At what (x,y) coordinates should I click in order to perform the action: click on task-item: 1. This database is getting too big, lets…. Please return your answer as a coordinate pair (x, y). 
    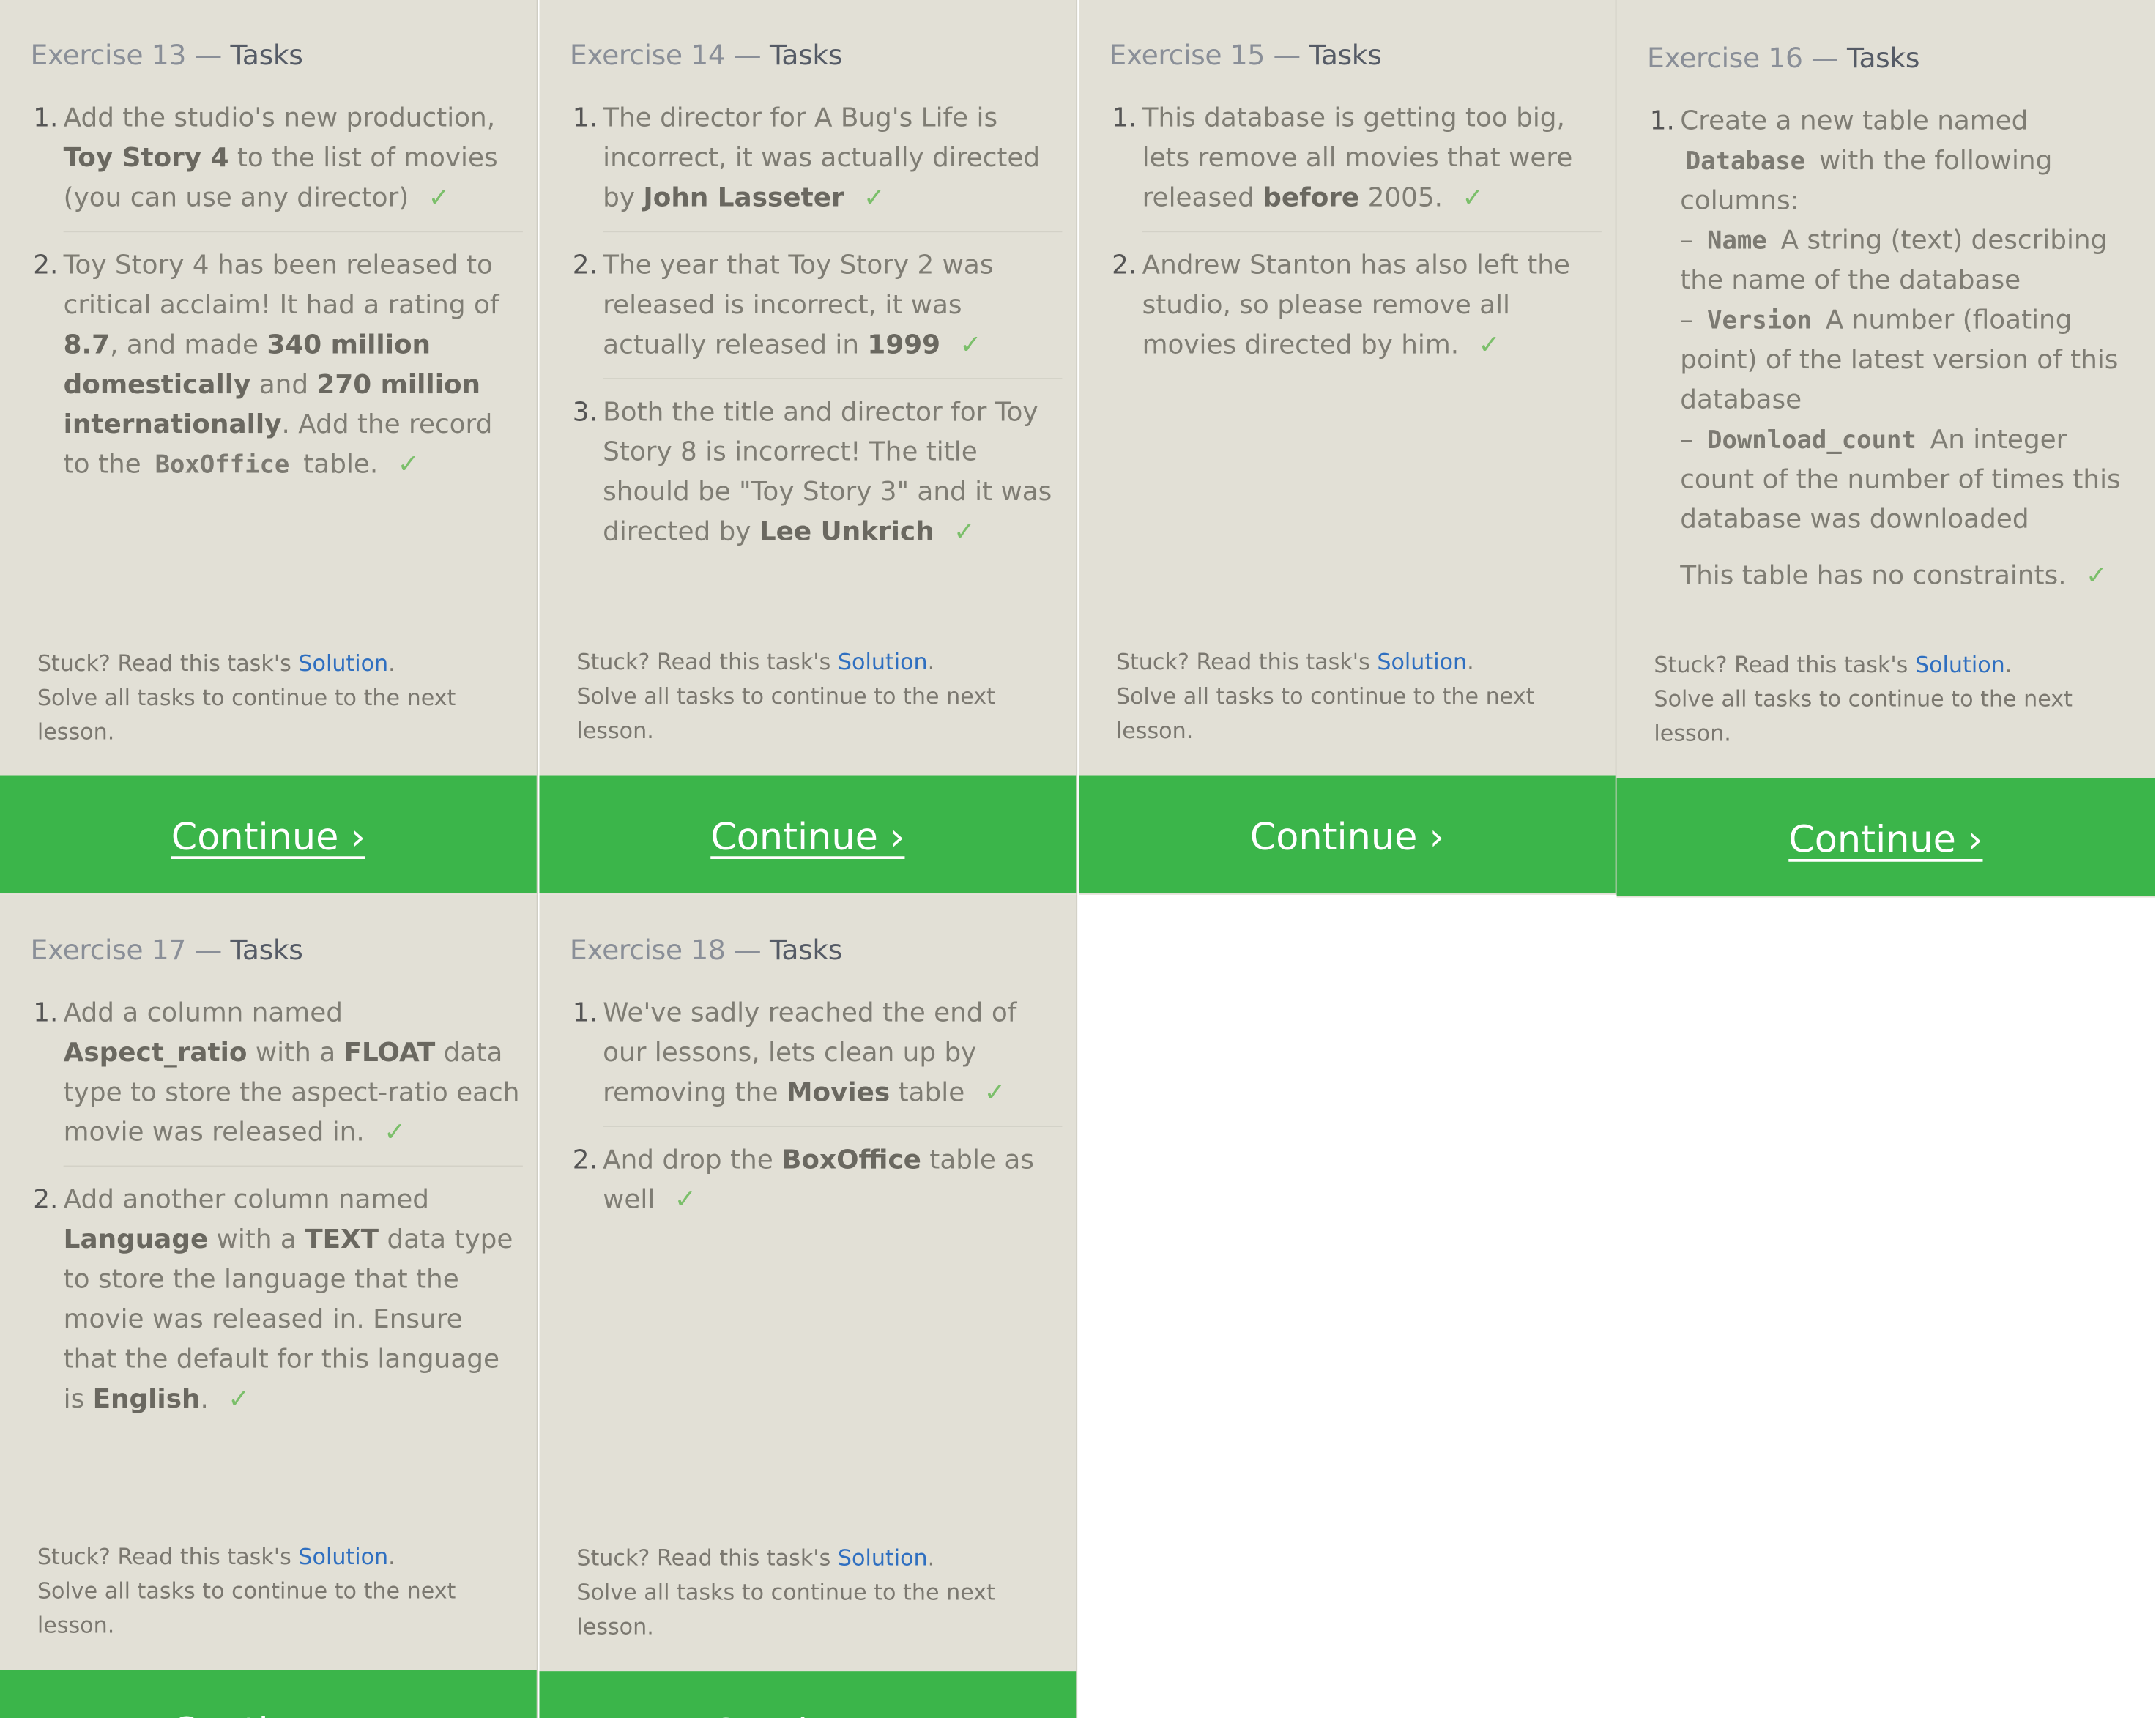
    Looking at the image, I should click on (1357, 166).